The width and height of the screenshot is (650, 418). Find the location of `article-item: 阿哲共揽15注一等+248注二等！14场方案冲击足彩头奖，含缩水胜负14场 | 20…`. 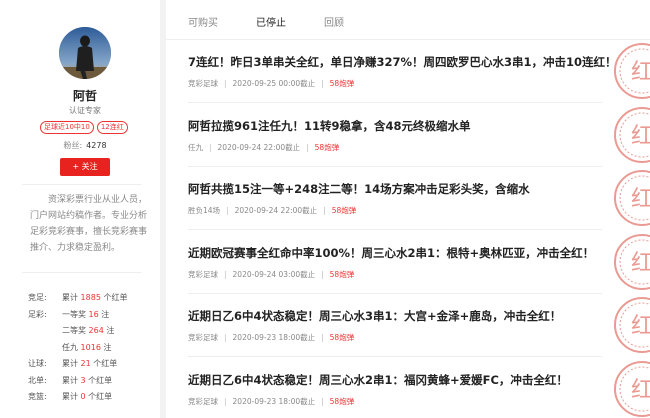

article-item: 阿哲共揽15注一等+248注二等！14场方案冲击足彩头奖，含缩水胜负14场 | 20… is located at coordinates (408, 198).